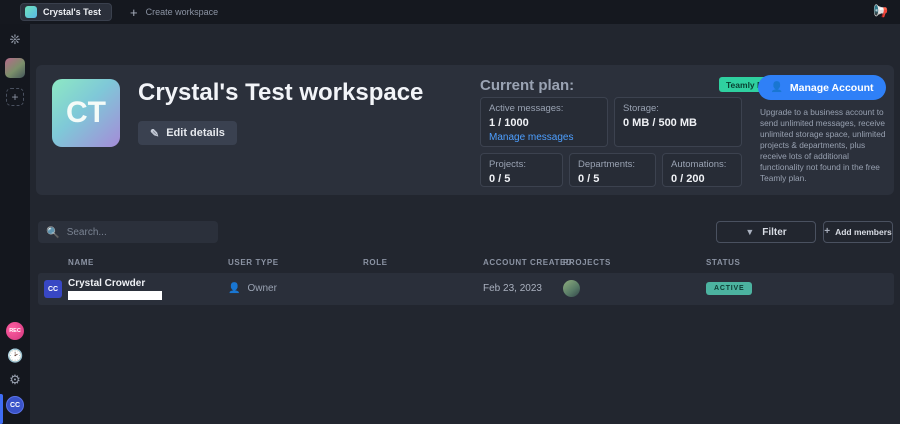 Image resolution: width=900 pixels, height=424 pixels. Describe the element at coordinates (15, 40) in the screenshot. I see `apps-icon: ❊` at that location.